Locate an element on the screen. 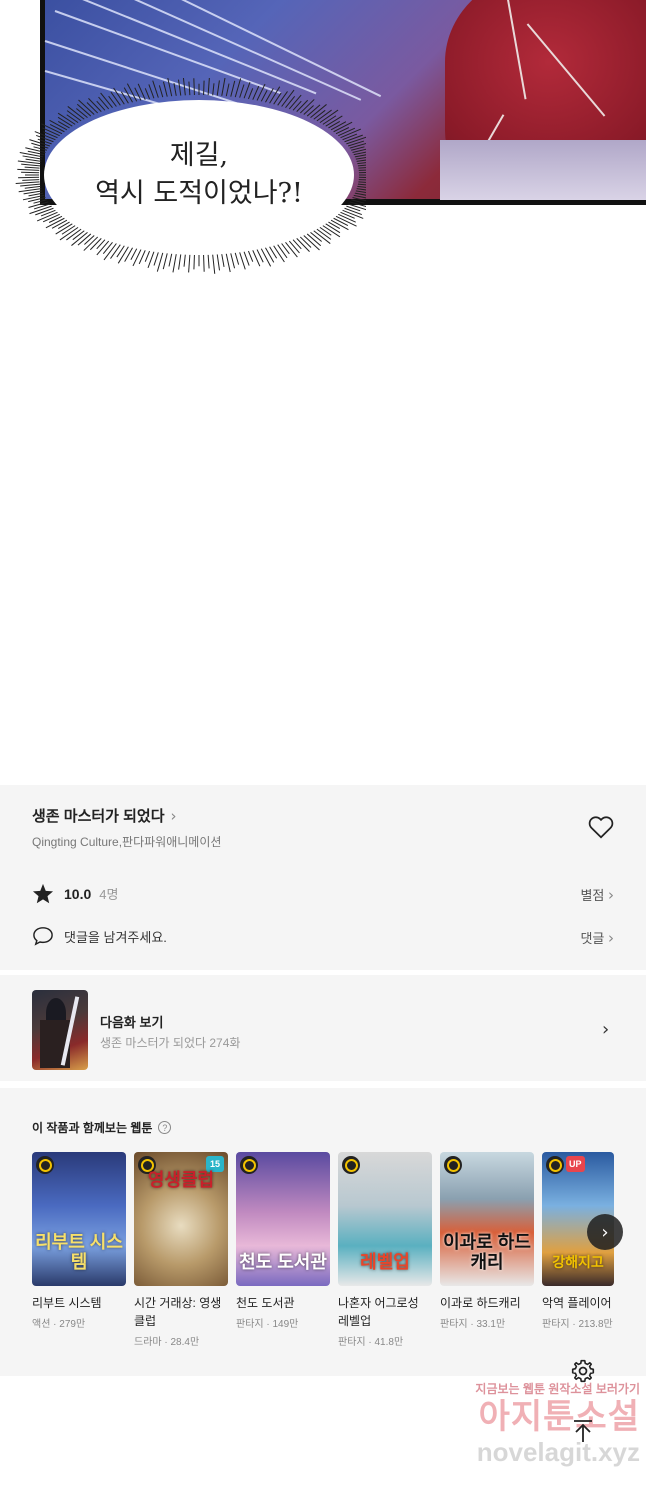  rec-meta: 판타지 · 149만 is located at coordinates (267, 1324).